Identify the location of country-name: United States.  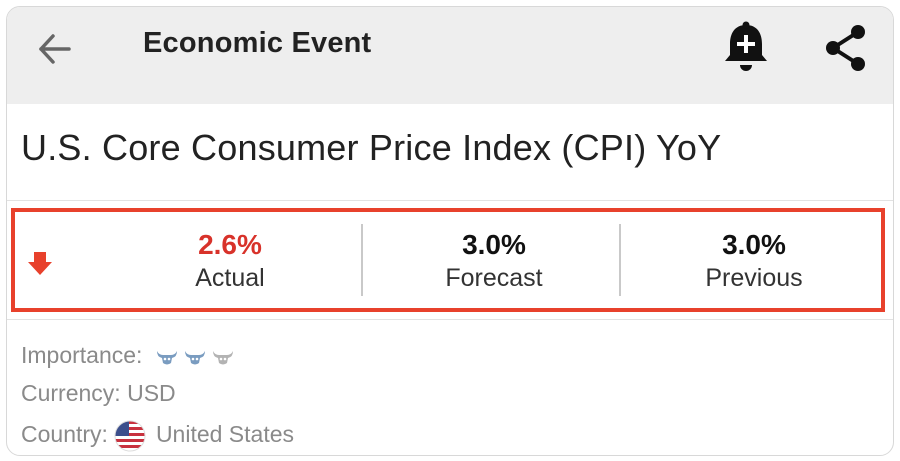
(225, 434).